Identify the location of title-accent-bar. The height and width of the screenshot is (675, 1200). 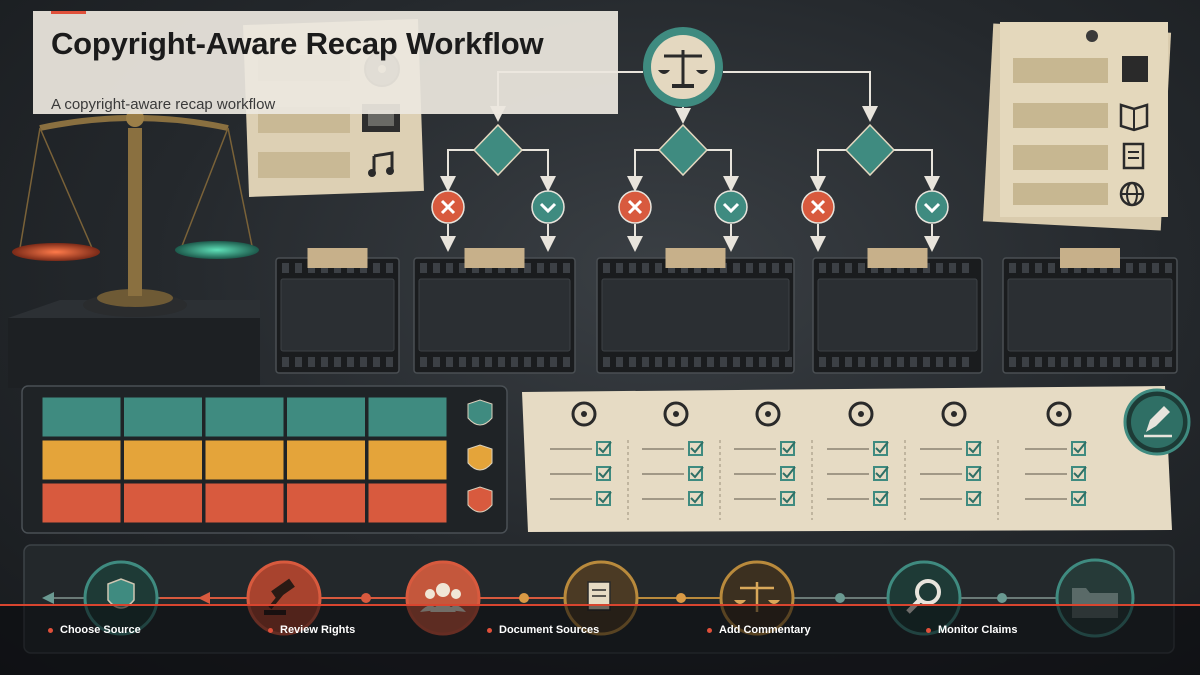
(68, 12).